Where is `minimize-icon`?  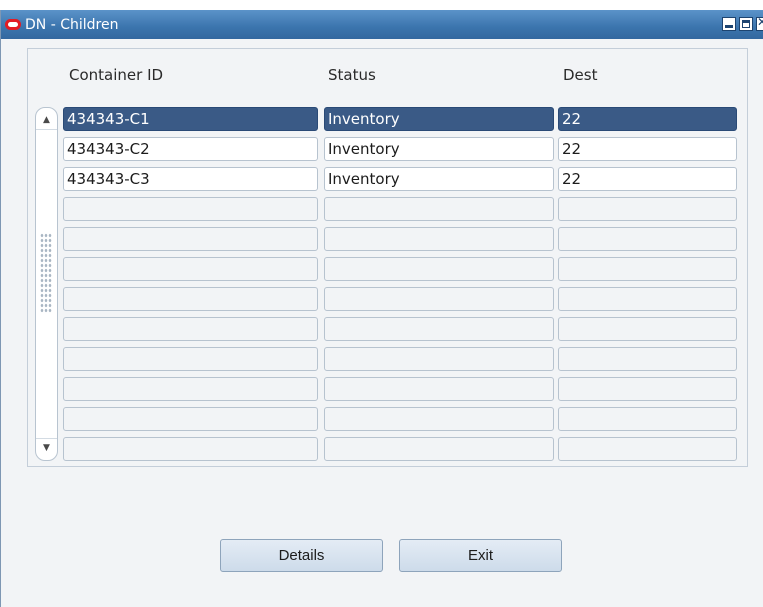
minimize-icon is located at coordinates (729, 24).